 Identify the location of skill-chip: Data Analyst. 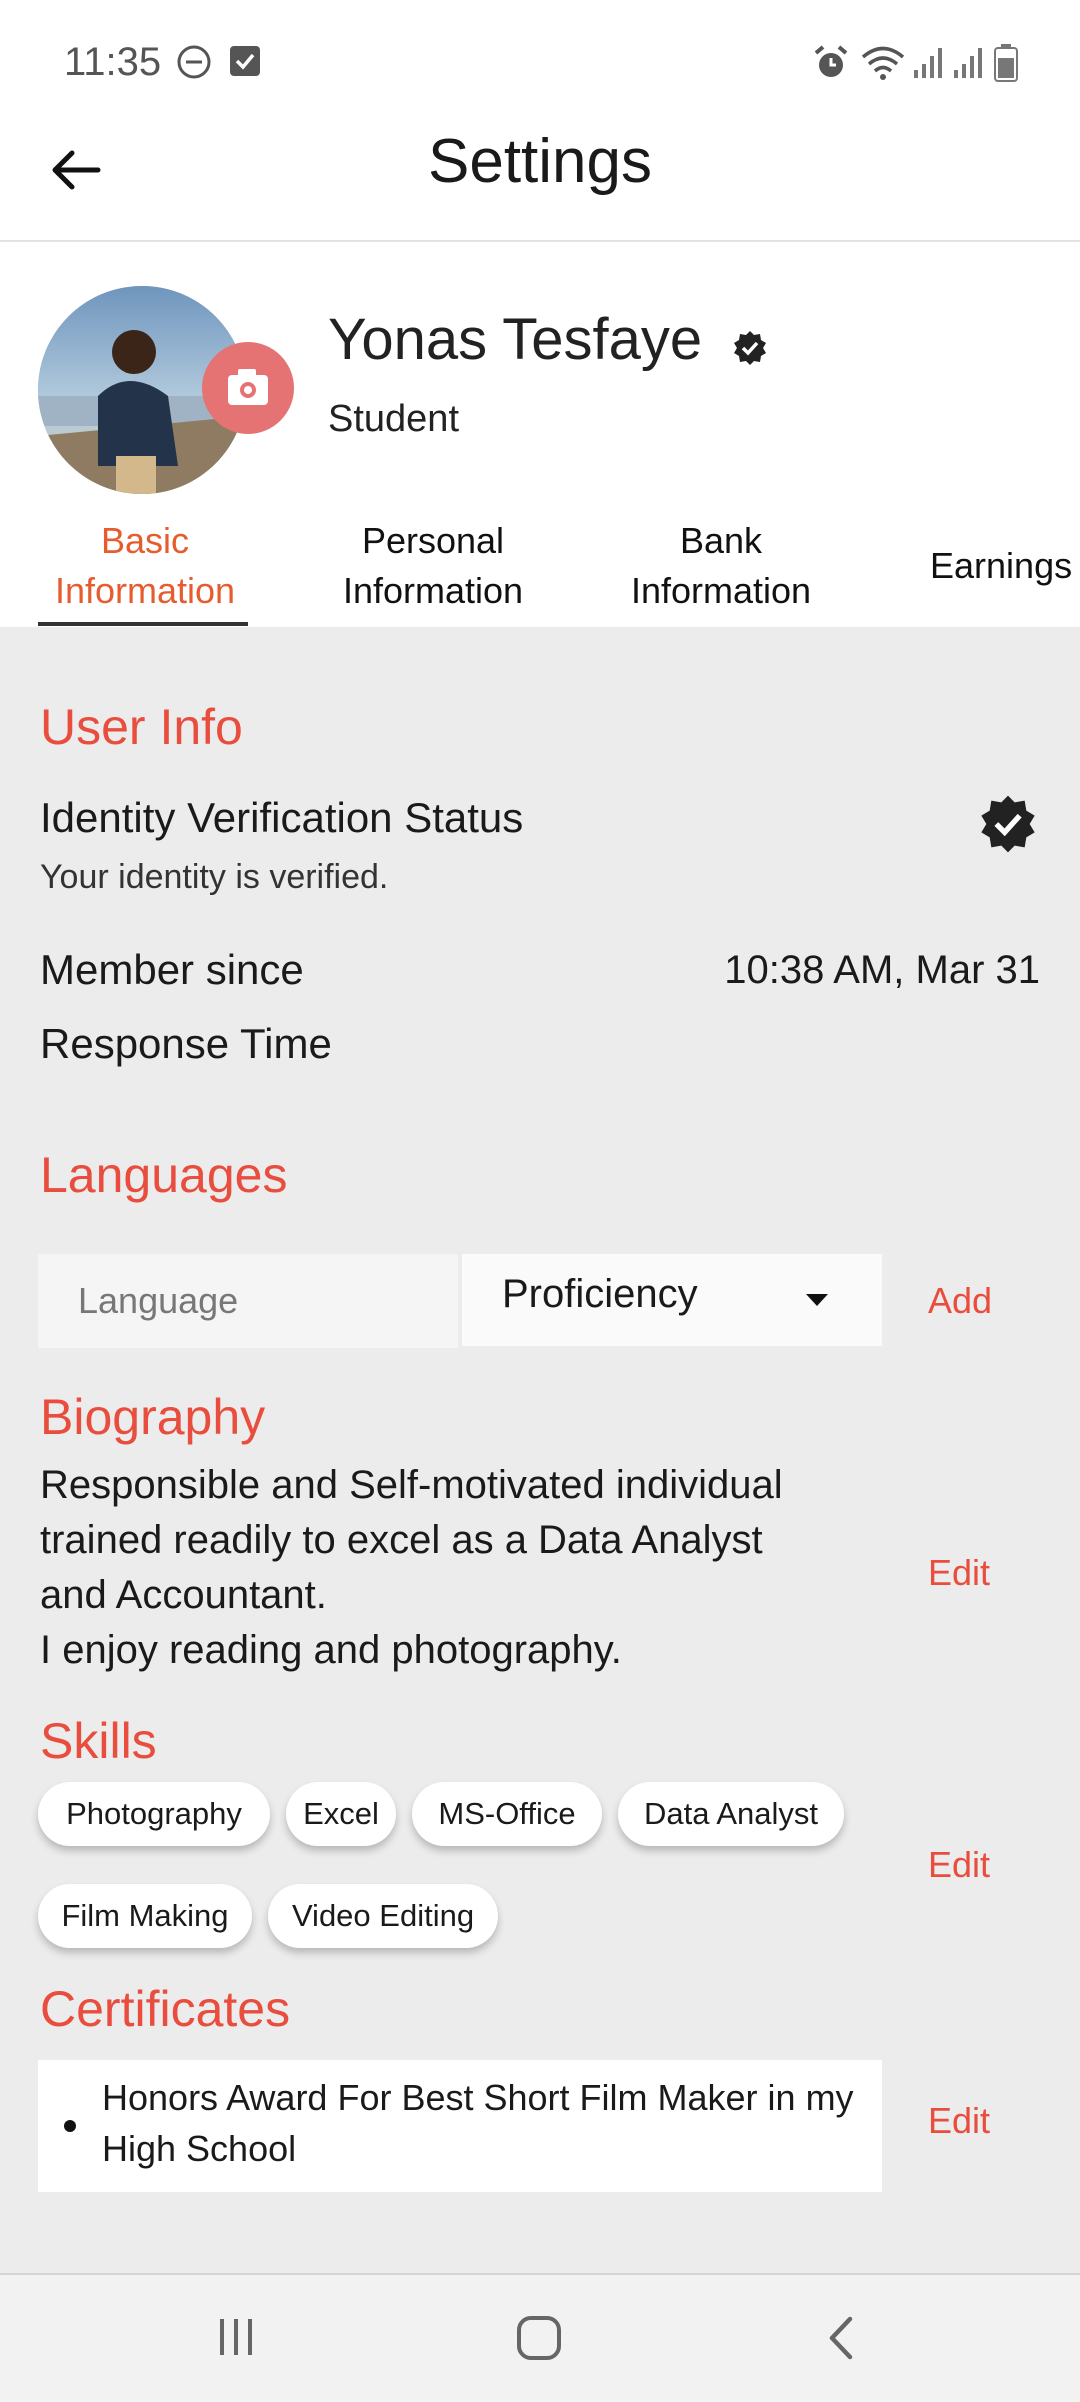
(731, 1814).